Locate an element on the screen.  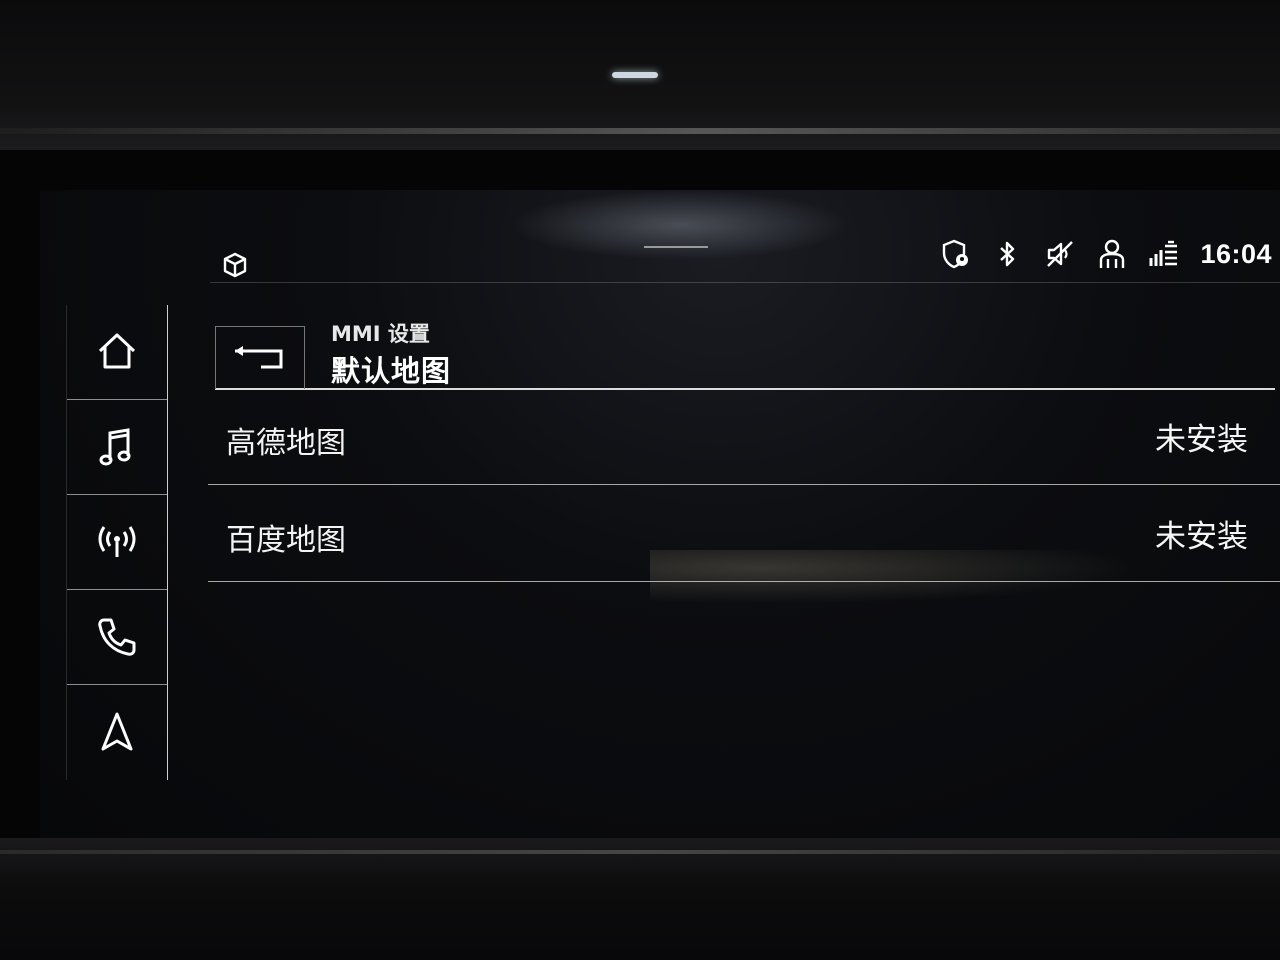
back-button is located at coordinates (260, 357).